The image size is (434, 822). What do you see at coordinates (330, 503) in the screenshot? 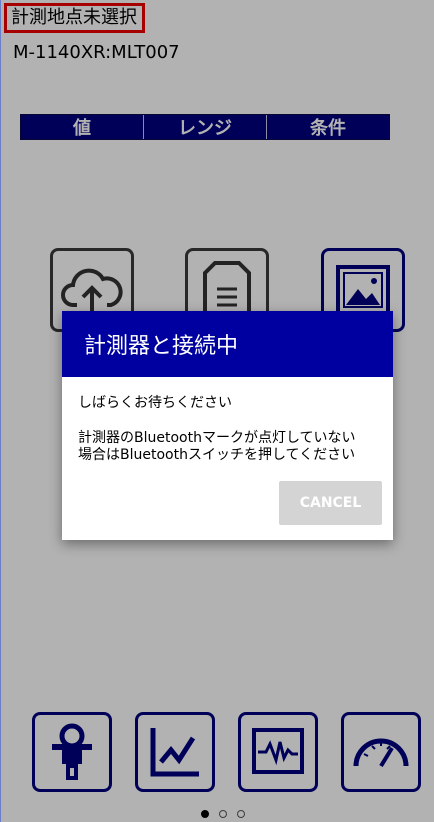
I see `cancel-button: CANCEL` at bounding box center [330, 503].